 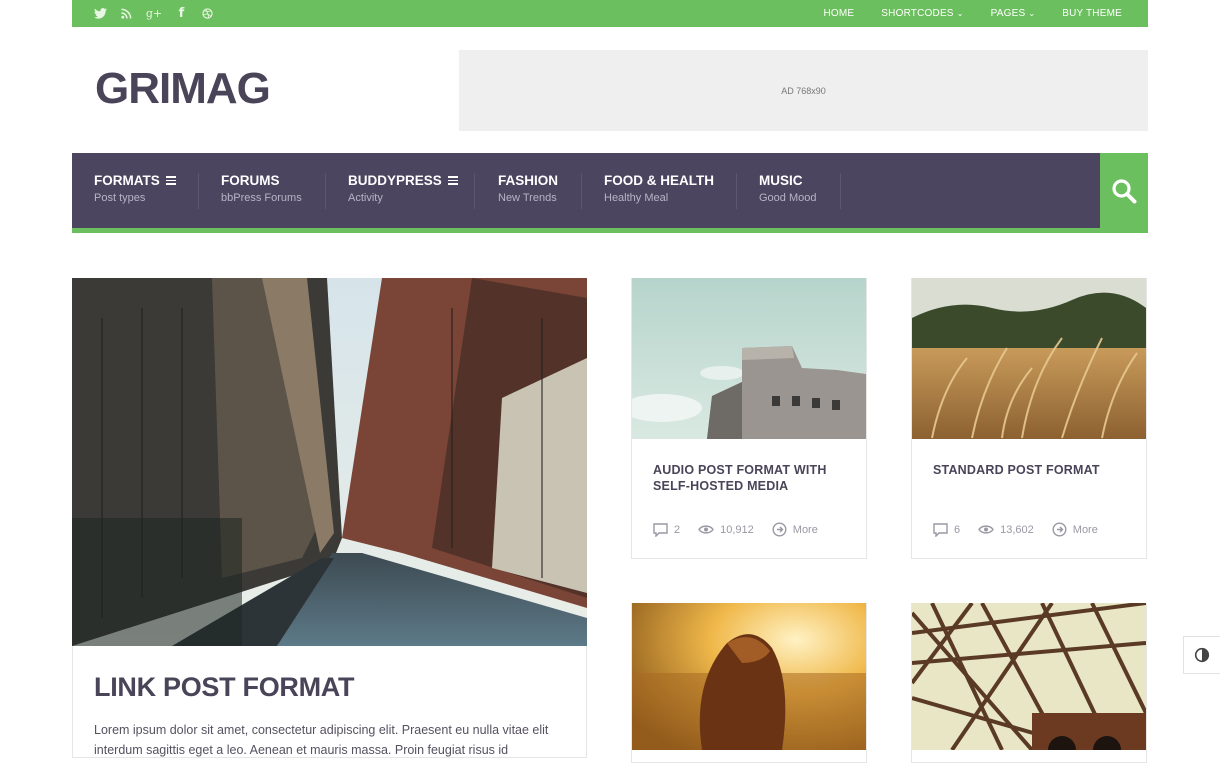 I want to click on nav-item-subtitle: Healthy Meal, so click(x=636, y=198).